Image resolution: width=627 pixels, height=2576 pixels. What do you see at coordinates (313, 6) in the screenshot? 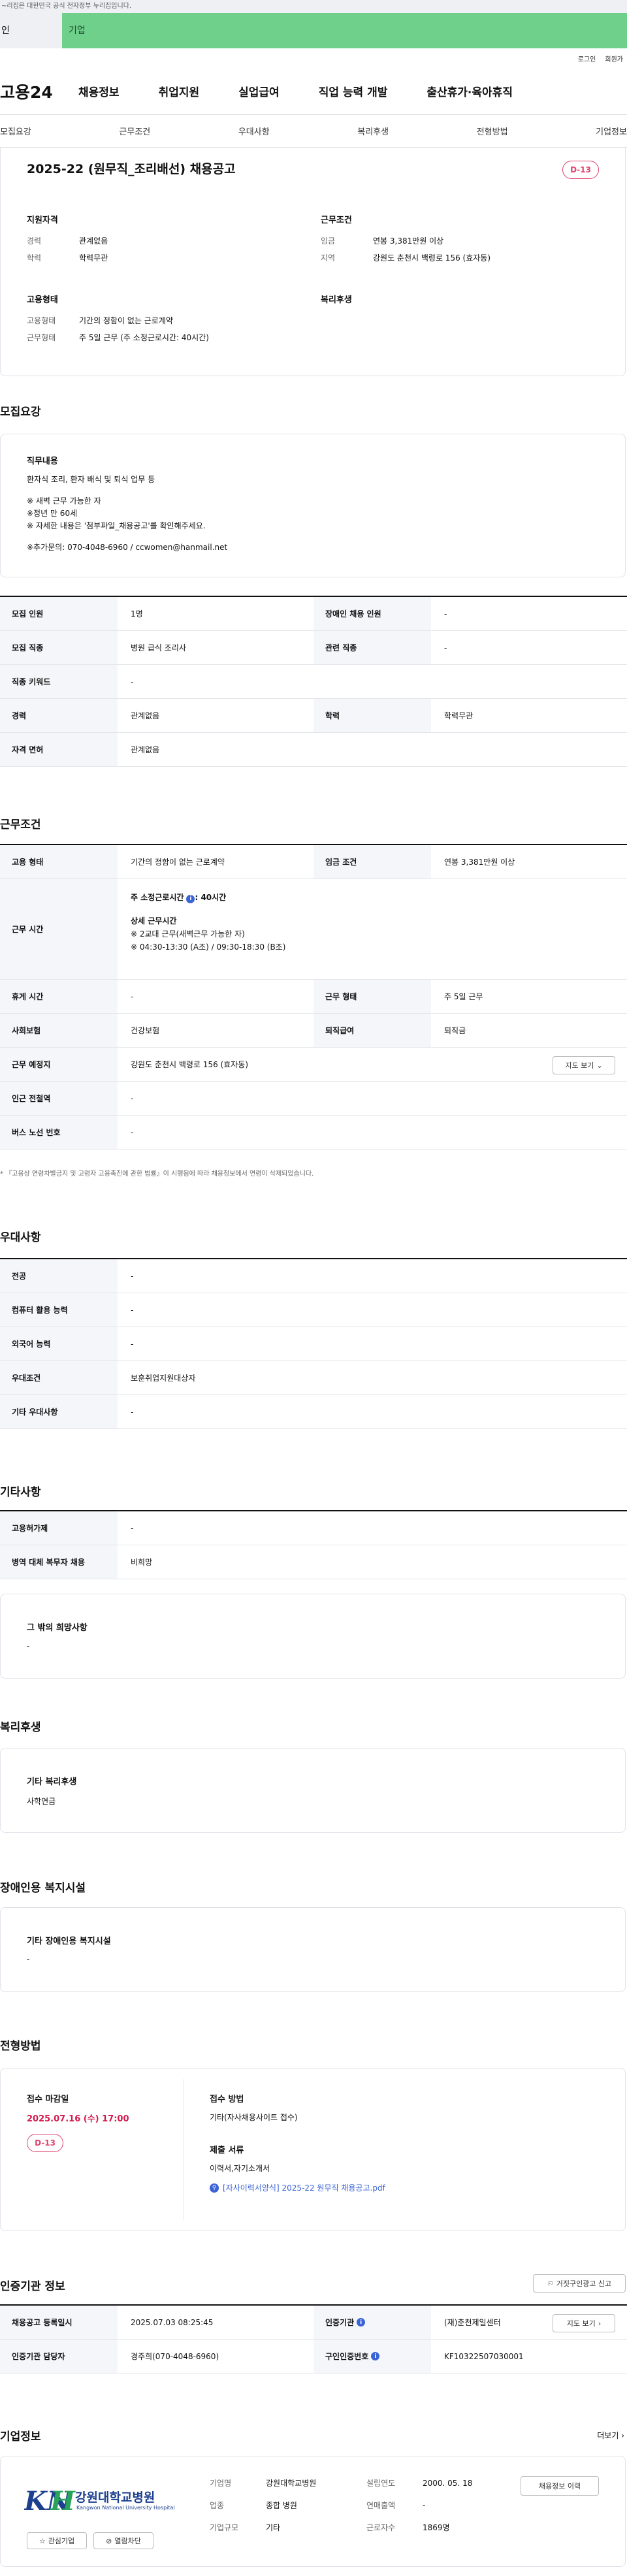
I see `gov-banner: ~리집은 대한민국 공식 전자정부 누리집입니다.` at bounding box center [313, 6].